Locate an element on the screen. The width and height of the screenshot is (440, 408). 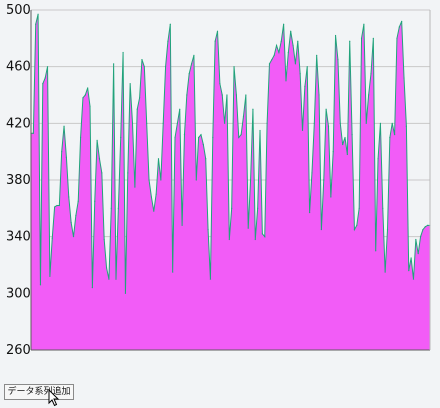
add-series-button: データ系列追加 is located at coordinates (39, 392).